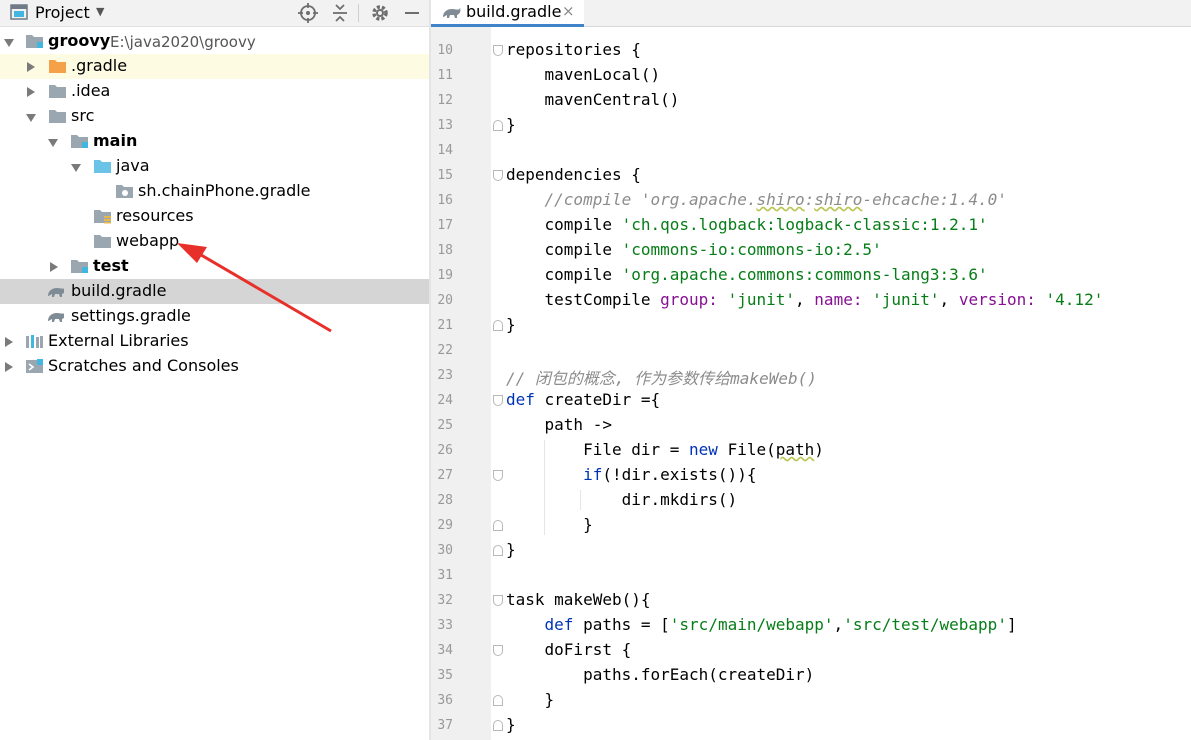 The image size is (1191, 740). Describe the element at coordinates (445, 700) in the screenshot. I see `line-number: 36` at that location.